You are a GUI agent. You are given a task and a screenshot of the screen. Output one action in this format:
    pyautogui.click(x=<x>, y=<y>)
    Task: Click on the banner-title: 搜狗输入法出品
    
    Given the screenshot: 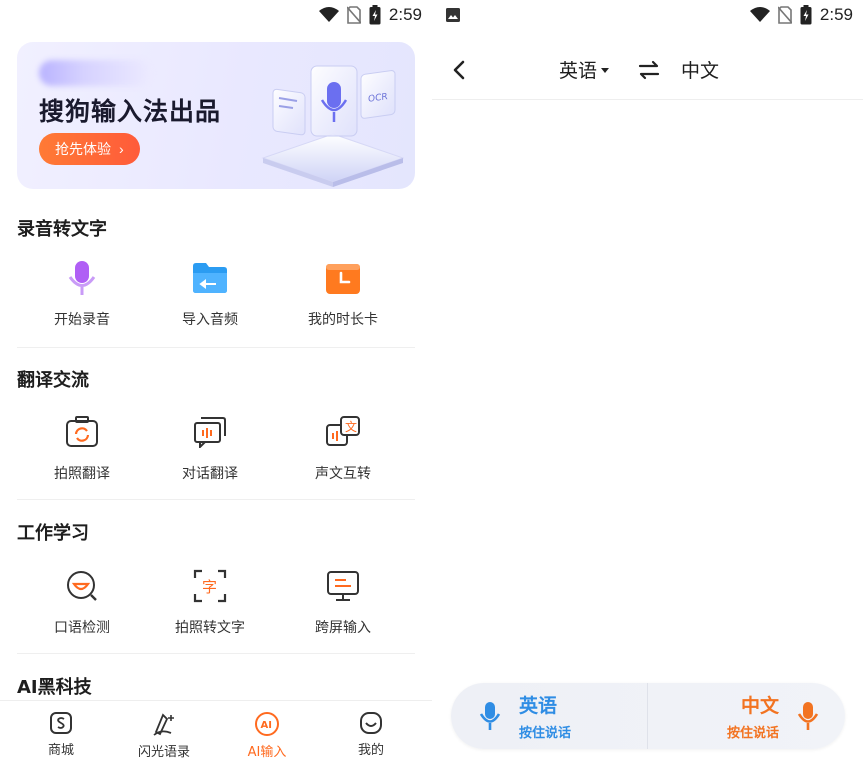 What is the action you would take?
    pyautogui.click(x=130, y=111)
    